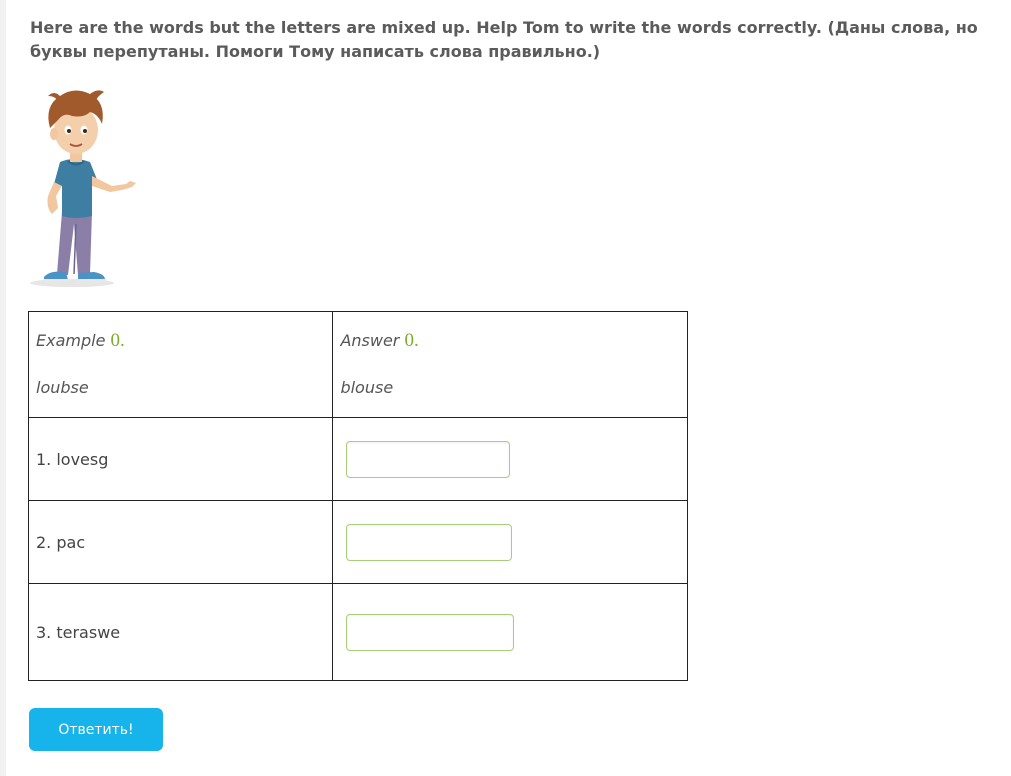 This screenshot has height=776, width=1011. Describe the element at coordinates (180, 632) in the screenshot. I see `scrambled-word-3: 3. teraswe` at that location.